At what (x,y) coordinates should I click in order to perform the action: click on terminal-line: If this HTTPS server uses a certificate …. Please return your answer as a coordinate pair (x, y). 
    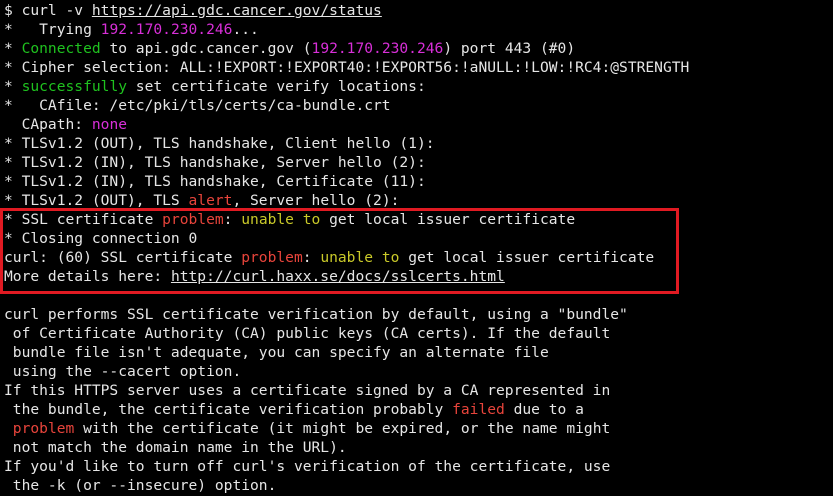
    Looking at the image, I should click on (418, 390).